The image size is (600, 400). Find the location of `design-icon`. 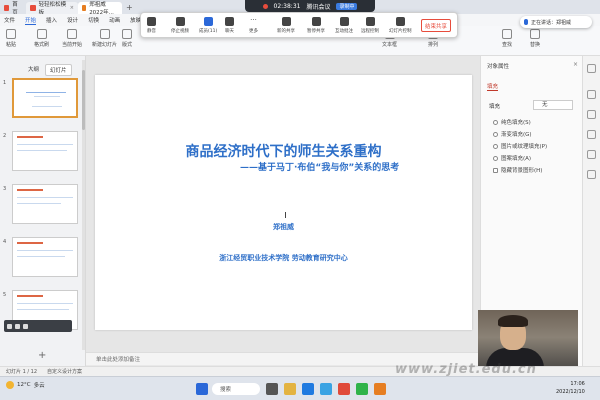

design-icon is located at coordinates (591, 94).